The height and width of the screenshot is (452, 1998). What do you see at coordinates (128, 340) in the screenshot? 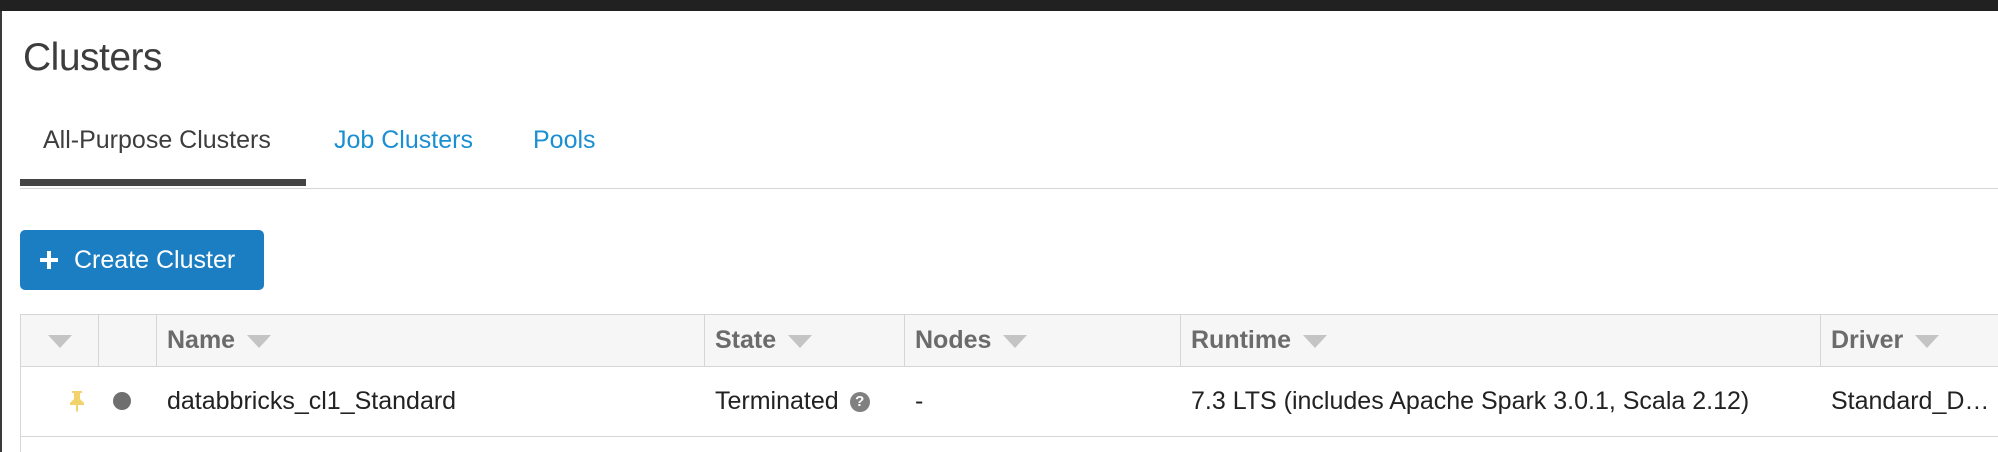
I see `status-column-header` at bounding box center [128, 340].